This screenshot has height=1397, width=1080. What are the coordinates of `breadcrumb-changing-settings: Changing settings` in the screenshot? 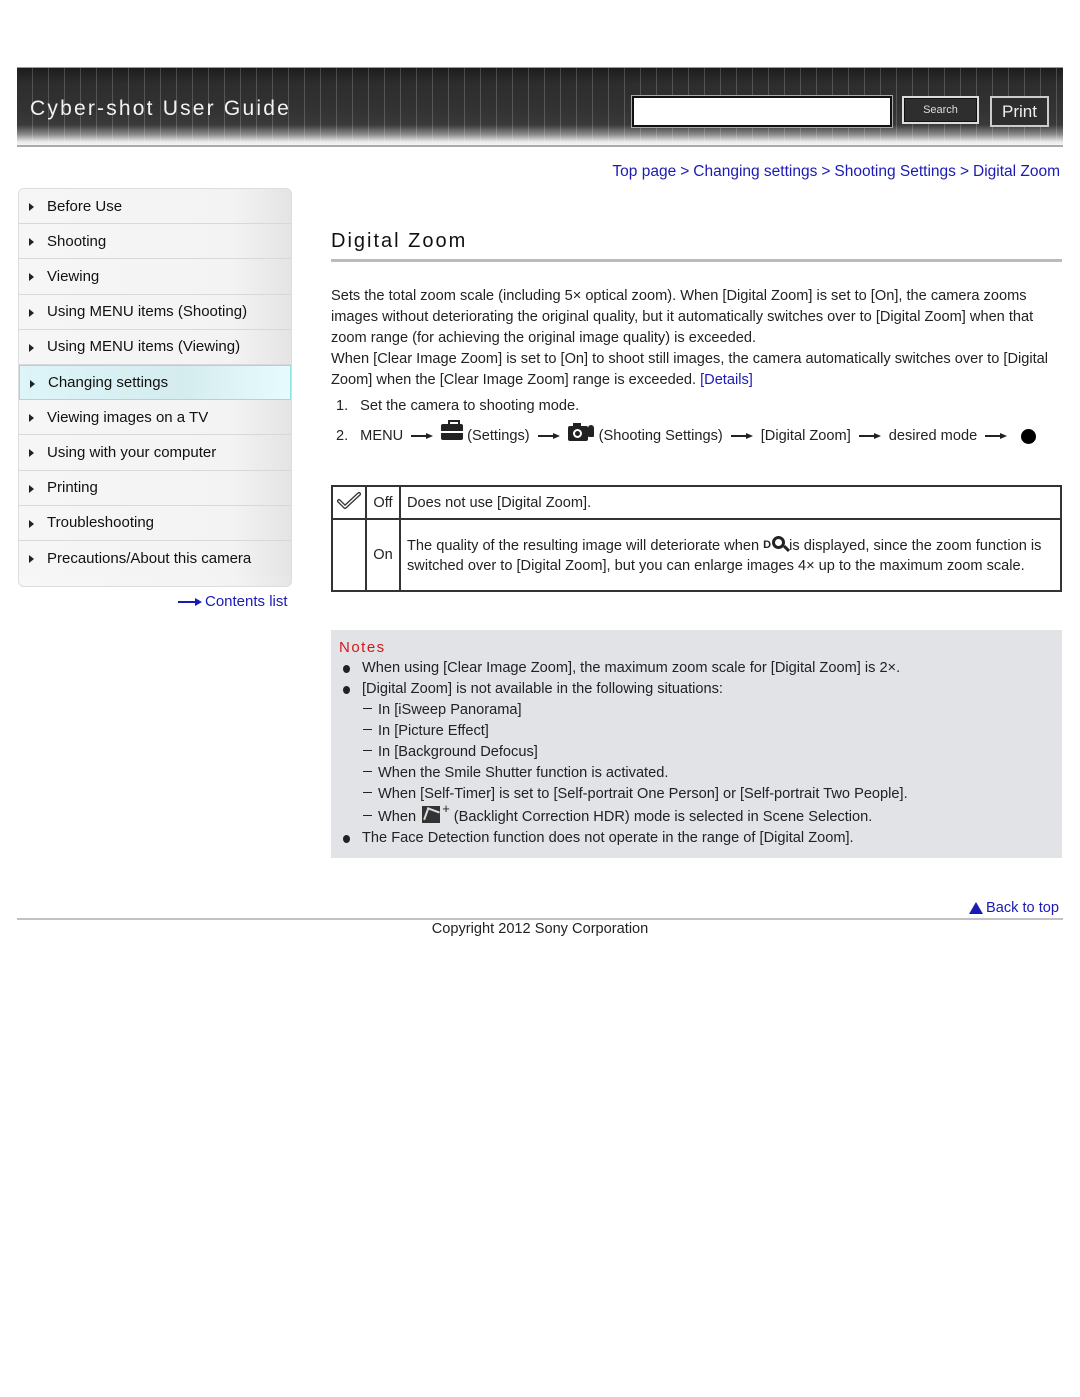 It's located at (755, 171).